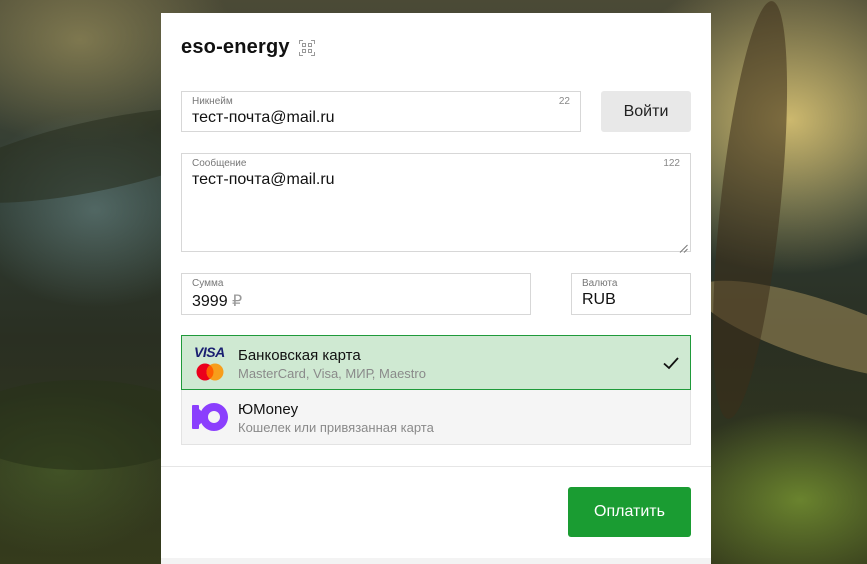  I want to click on currency-label: Валюта, so click(600, 283).